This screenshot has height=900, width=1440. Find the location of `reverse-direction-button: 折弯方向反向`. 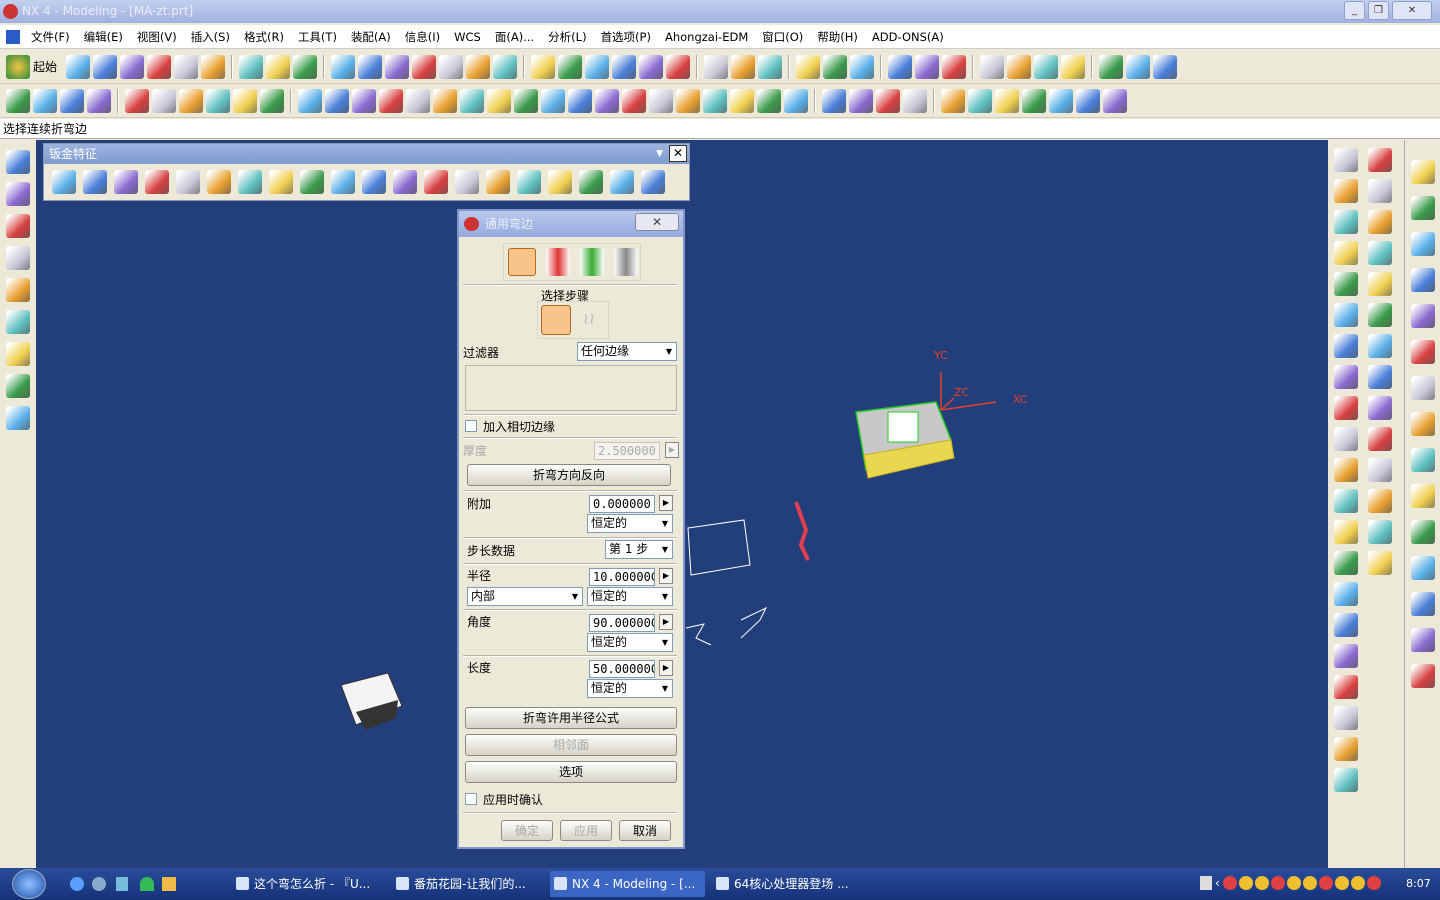

reverse-direction-button: 折弯方向反向 is located at coordinates (569, 475).